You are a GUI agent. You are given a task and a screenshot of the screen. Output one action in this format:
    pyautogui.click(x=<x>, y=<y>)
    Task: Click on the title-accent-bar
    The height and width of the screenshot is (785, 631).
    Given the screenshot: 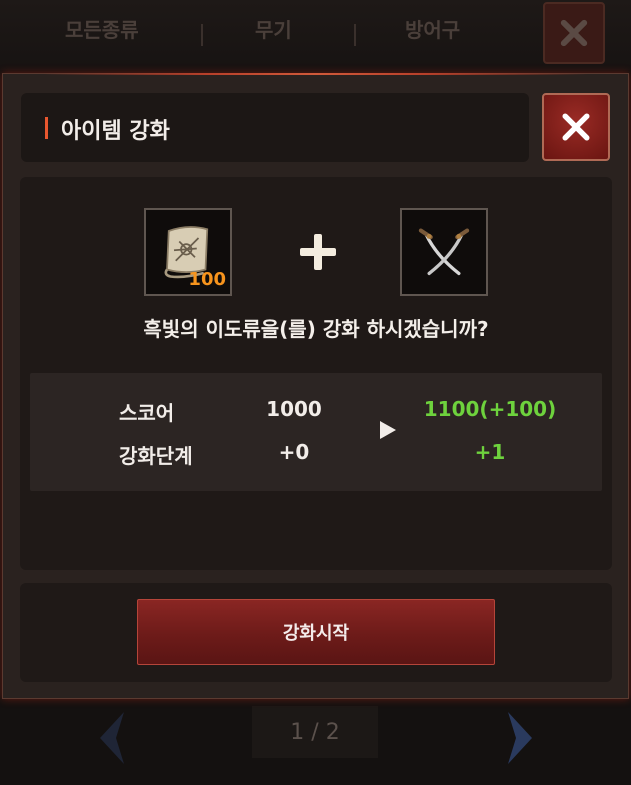 What is the action you would take?
    pyautogui.click(x=46, y=128)
    